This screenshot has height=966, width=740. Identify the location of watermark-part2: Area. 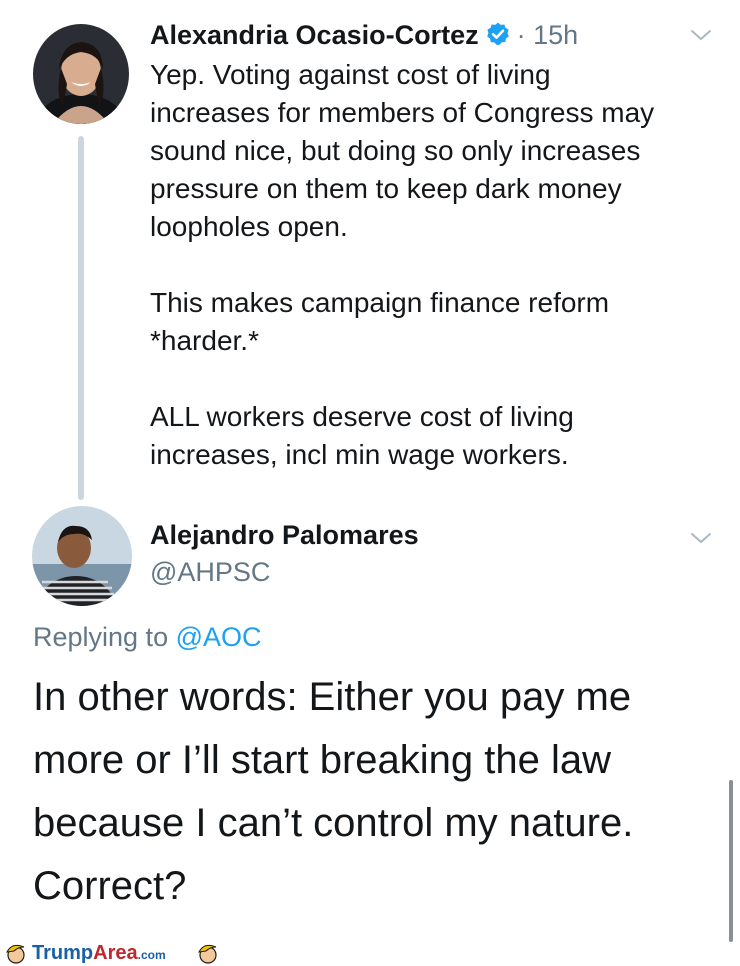
(115, 953).